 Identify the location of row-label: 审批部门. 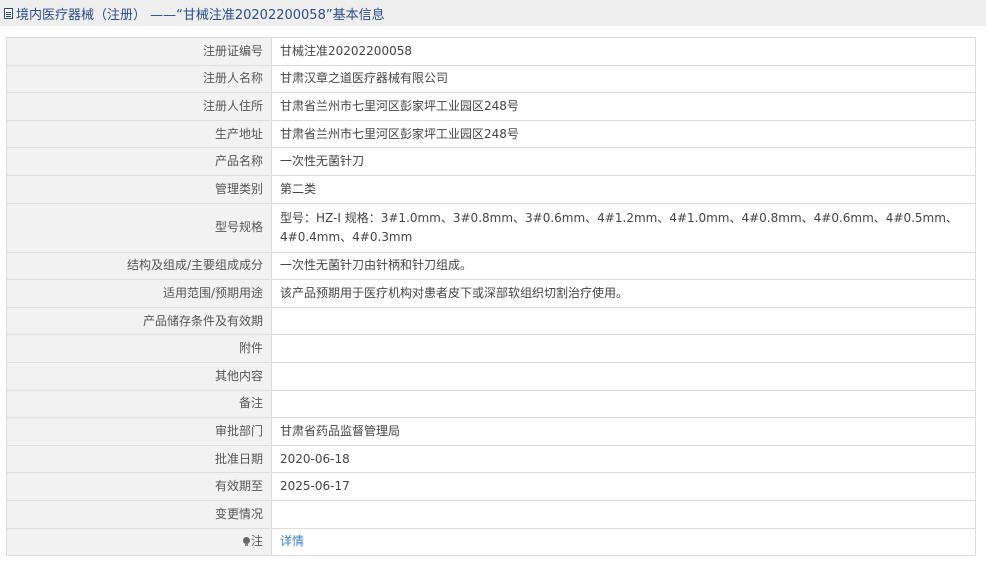
(139, 431).